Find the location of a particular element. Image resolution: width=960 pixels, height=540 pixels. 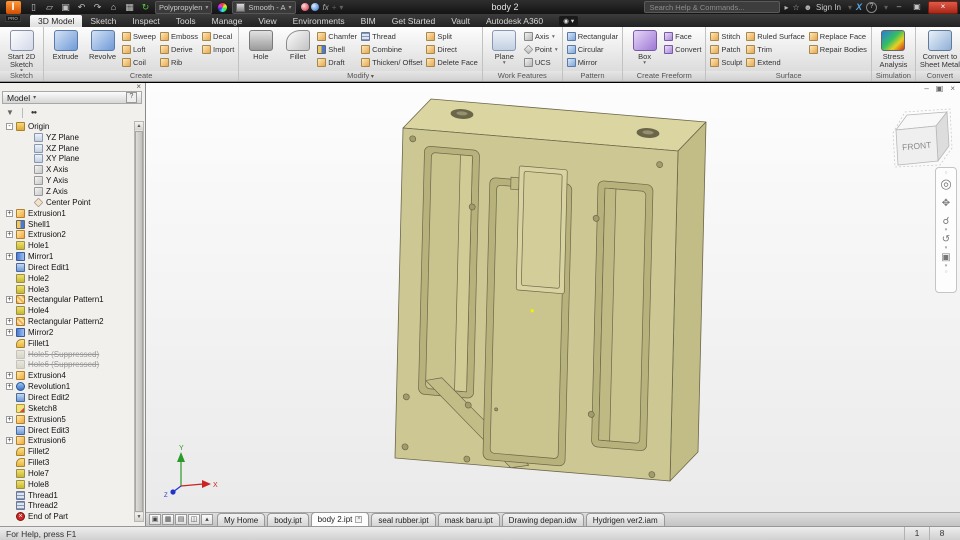

tree-item: Direct Edit2 is located at coordinates (67, 397).